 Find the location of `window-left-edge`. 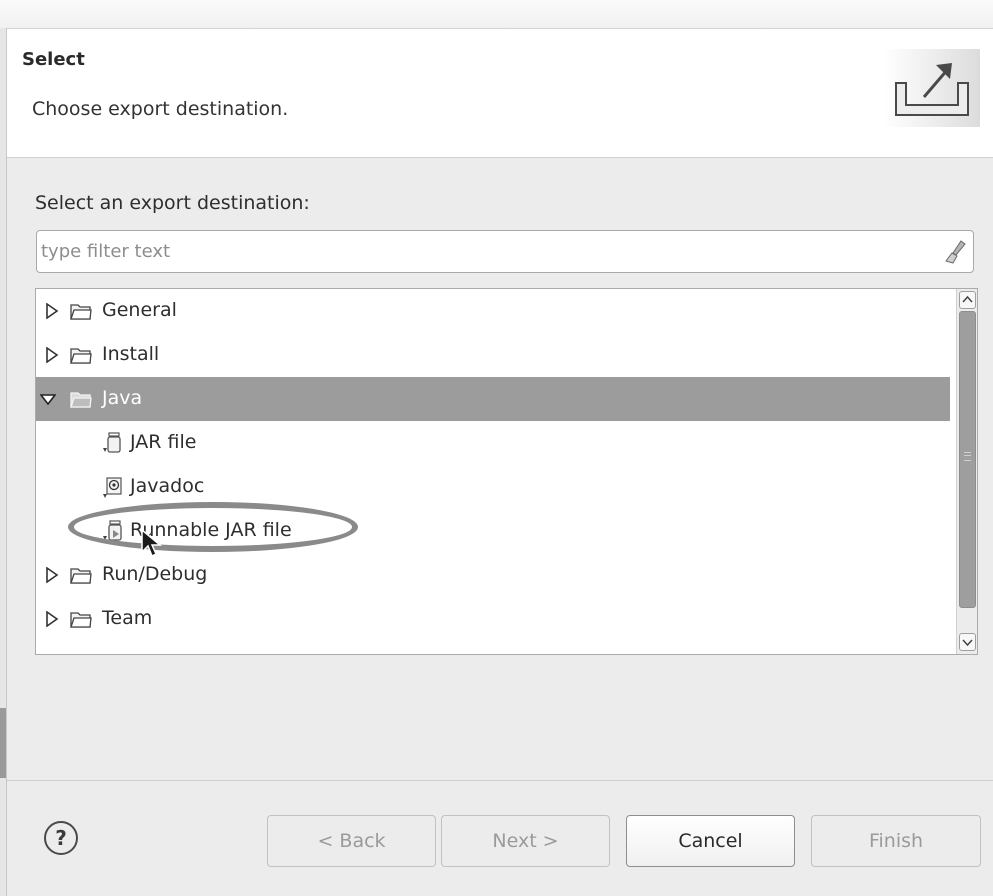

window-left-edge is located at coordinates (3, 462).